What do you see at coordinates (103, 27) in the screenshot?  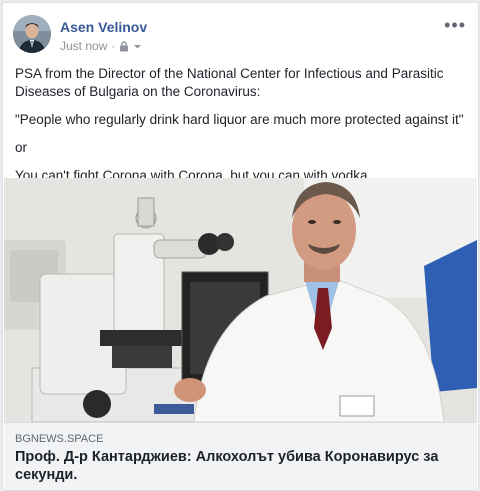 I see `author-name: Asen Velinov` at bounding box center [103, 27].